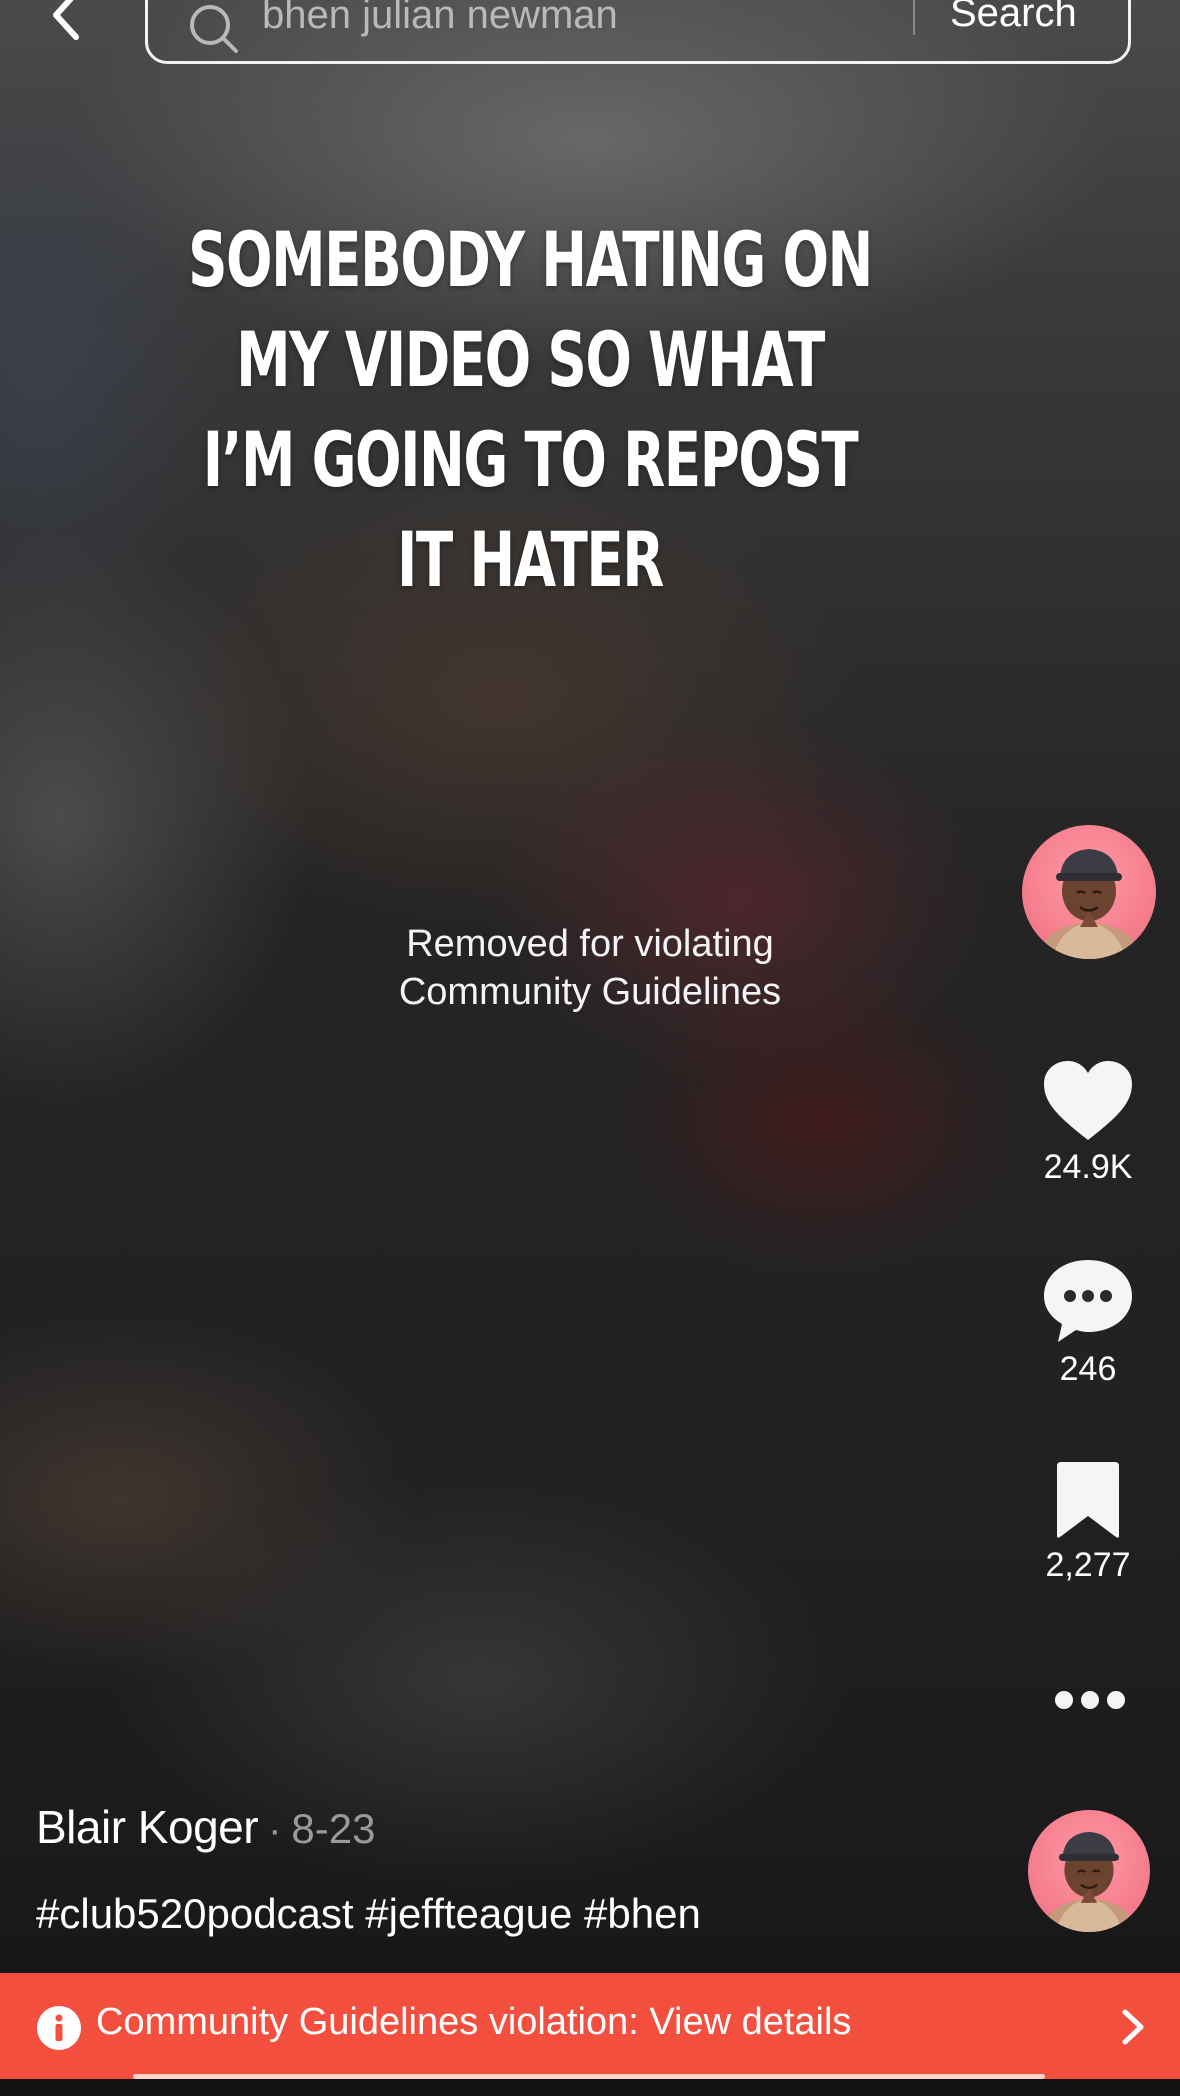 This screenshot has width=1180, height=2096. I want to click on sound-avatar, so click(1089, 1871).